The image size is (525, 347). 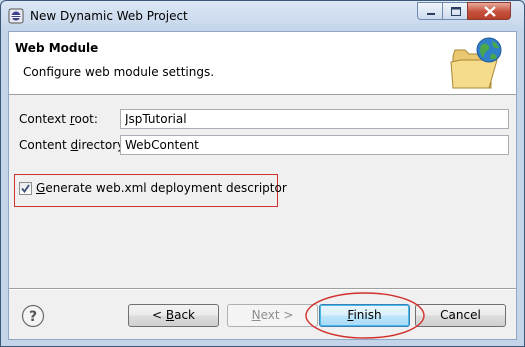 What do you see at coordinates (262, 15) in the screenshot?
I see `title-bar: New Dynamic Web Project` at bounding box center [262, 15].